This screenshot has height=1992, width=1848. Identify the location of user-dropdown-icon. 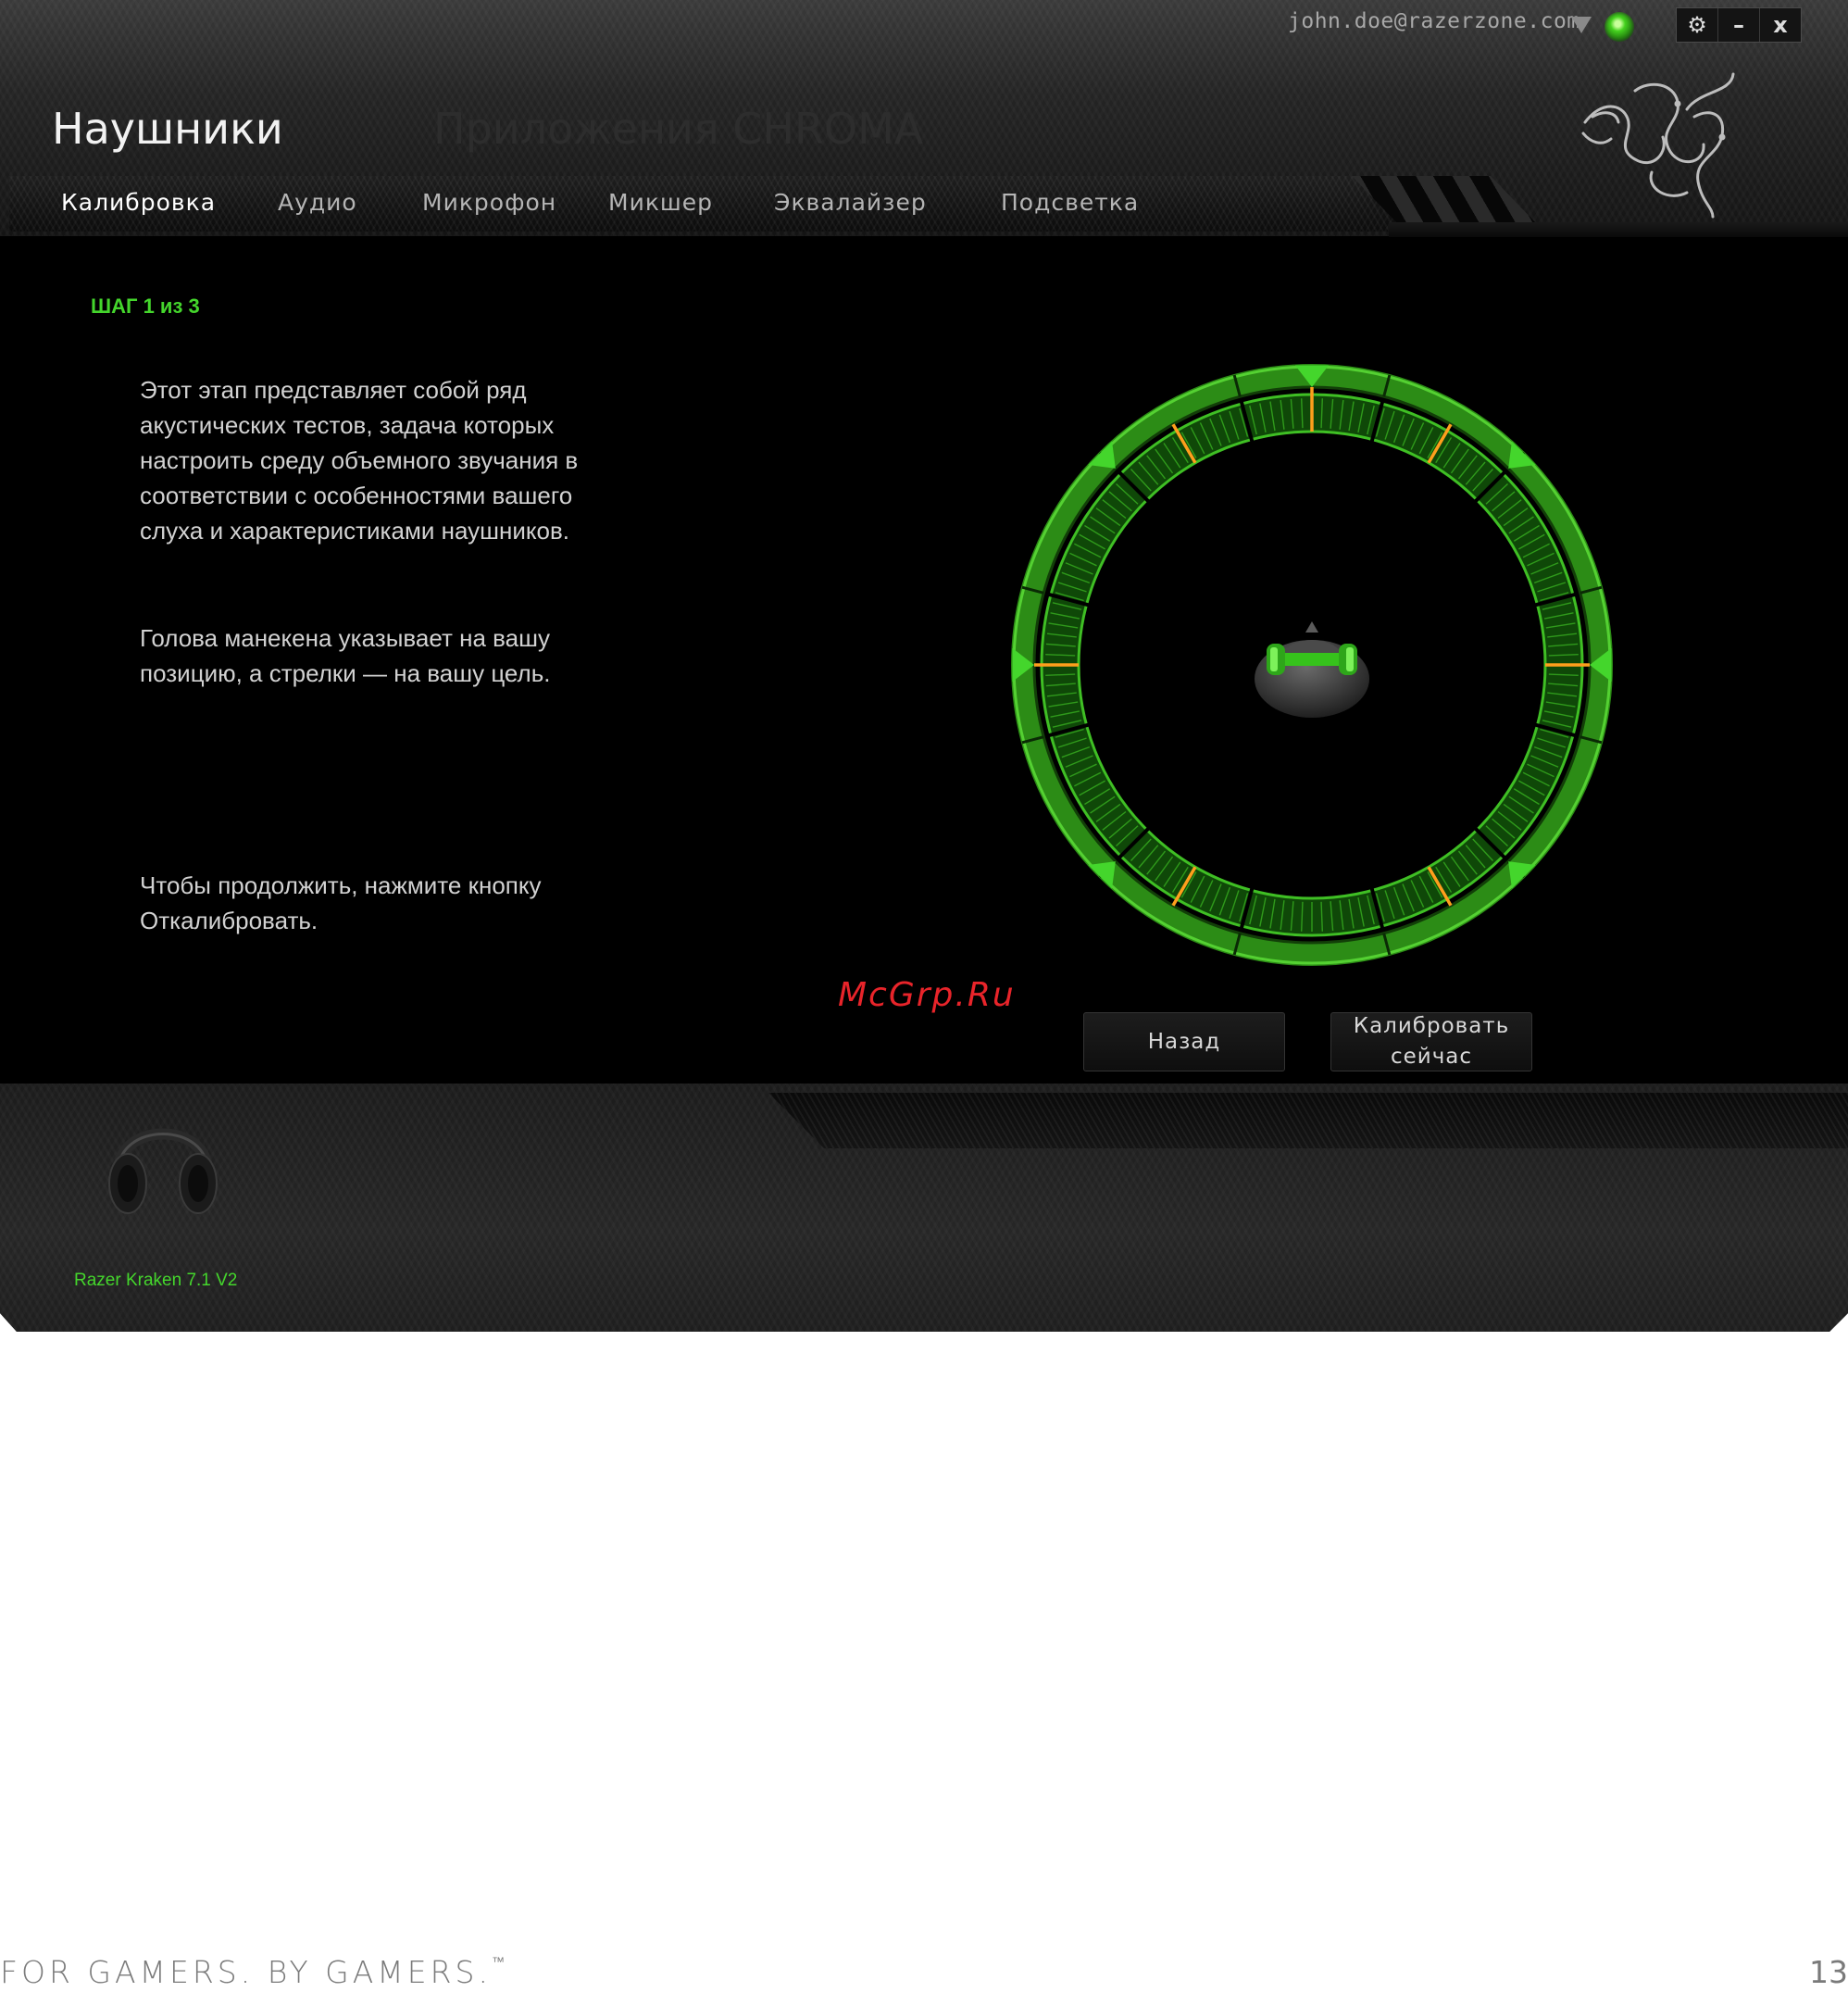
(1581, 25).